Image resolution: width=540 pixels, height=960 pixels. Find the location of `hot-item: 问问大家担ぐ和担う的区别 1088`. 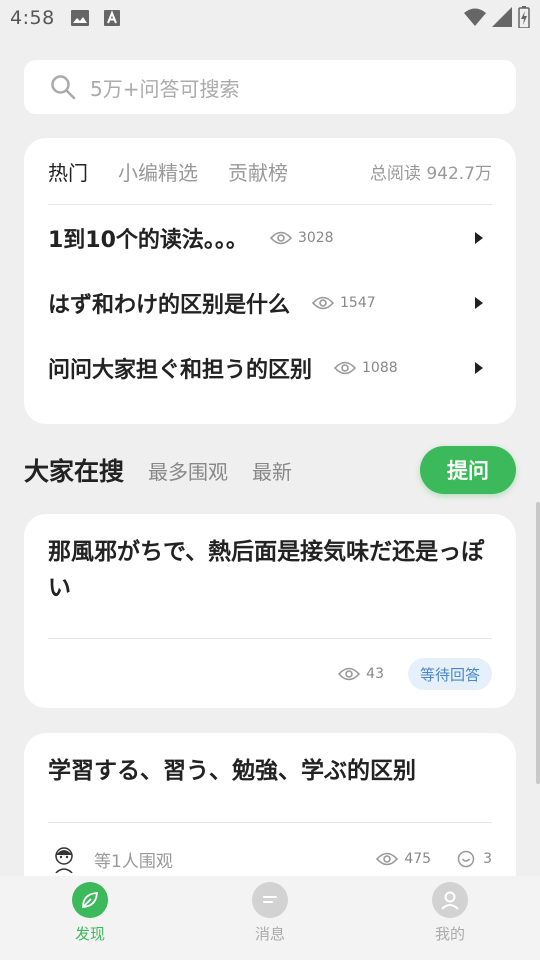

hot-item: 问问大家担ぐ和担う的区别 1088 is located at coordinates (270, 367).